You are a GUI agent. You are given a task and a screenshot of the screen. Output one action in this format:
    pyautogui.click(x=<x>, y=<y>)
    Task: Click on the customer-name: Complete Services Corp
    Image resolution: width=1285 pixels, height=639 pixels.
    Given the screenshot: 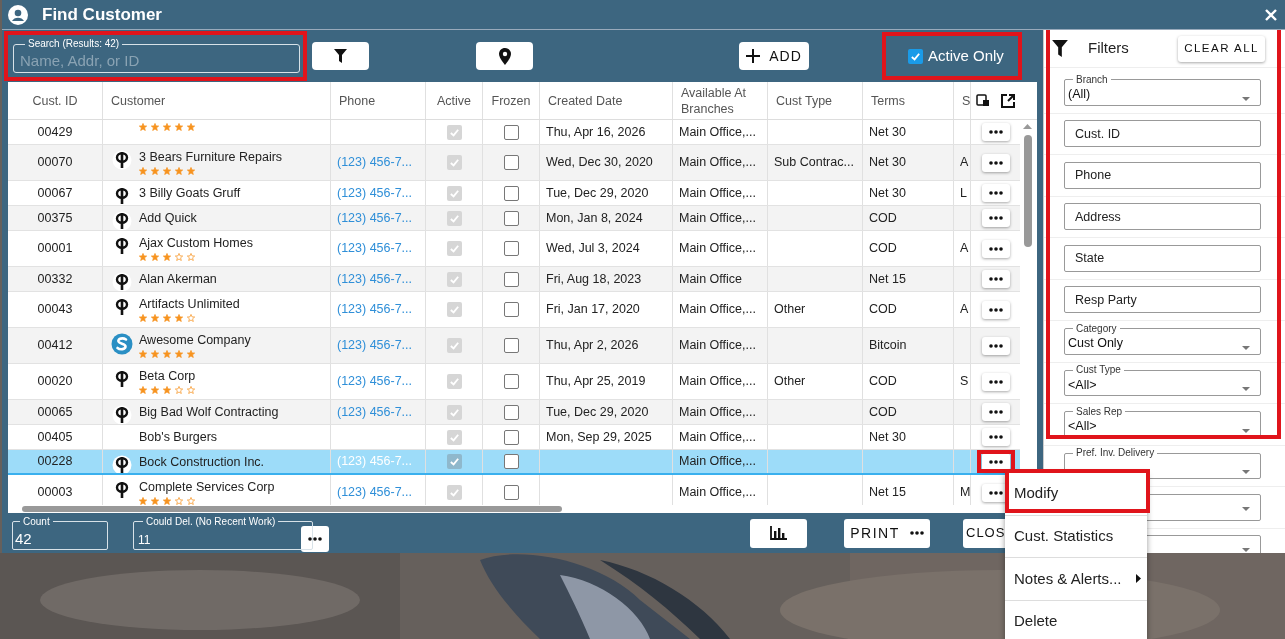 What is the action you would take?
    pyautogui.click(x=207, y=487)
    